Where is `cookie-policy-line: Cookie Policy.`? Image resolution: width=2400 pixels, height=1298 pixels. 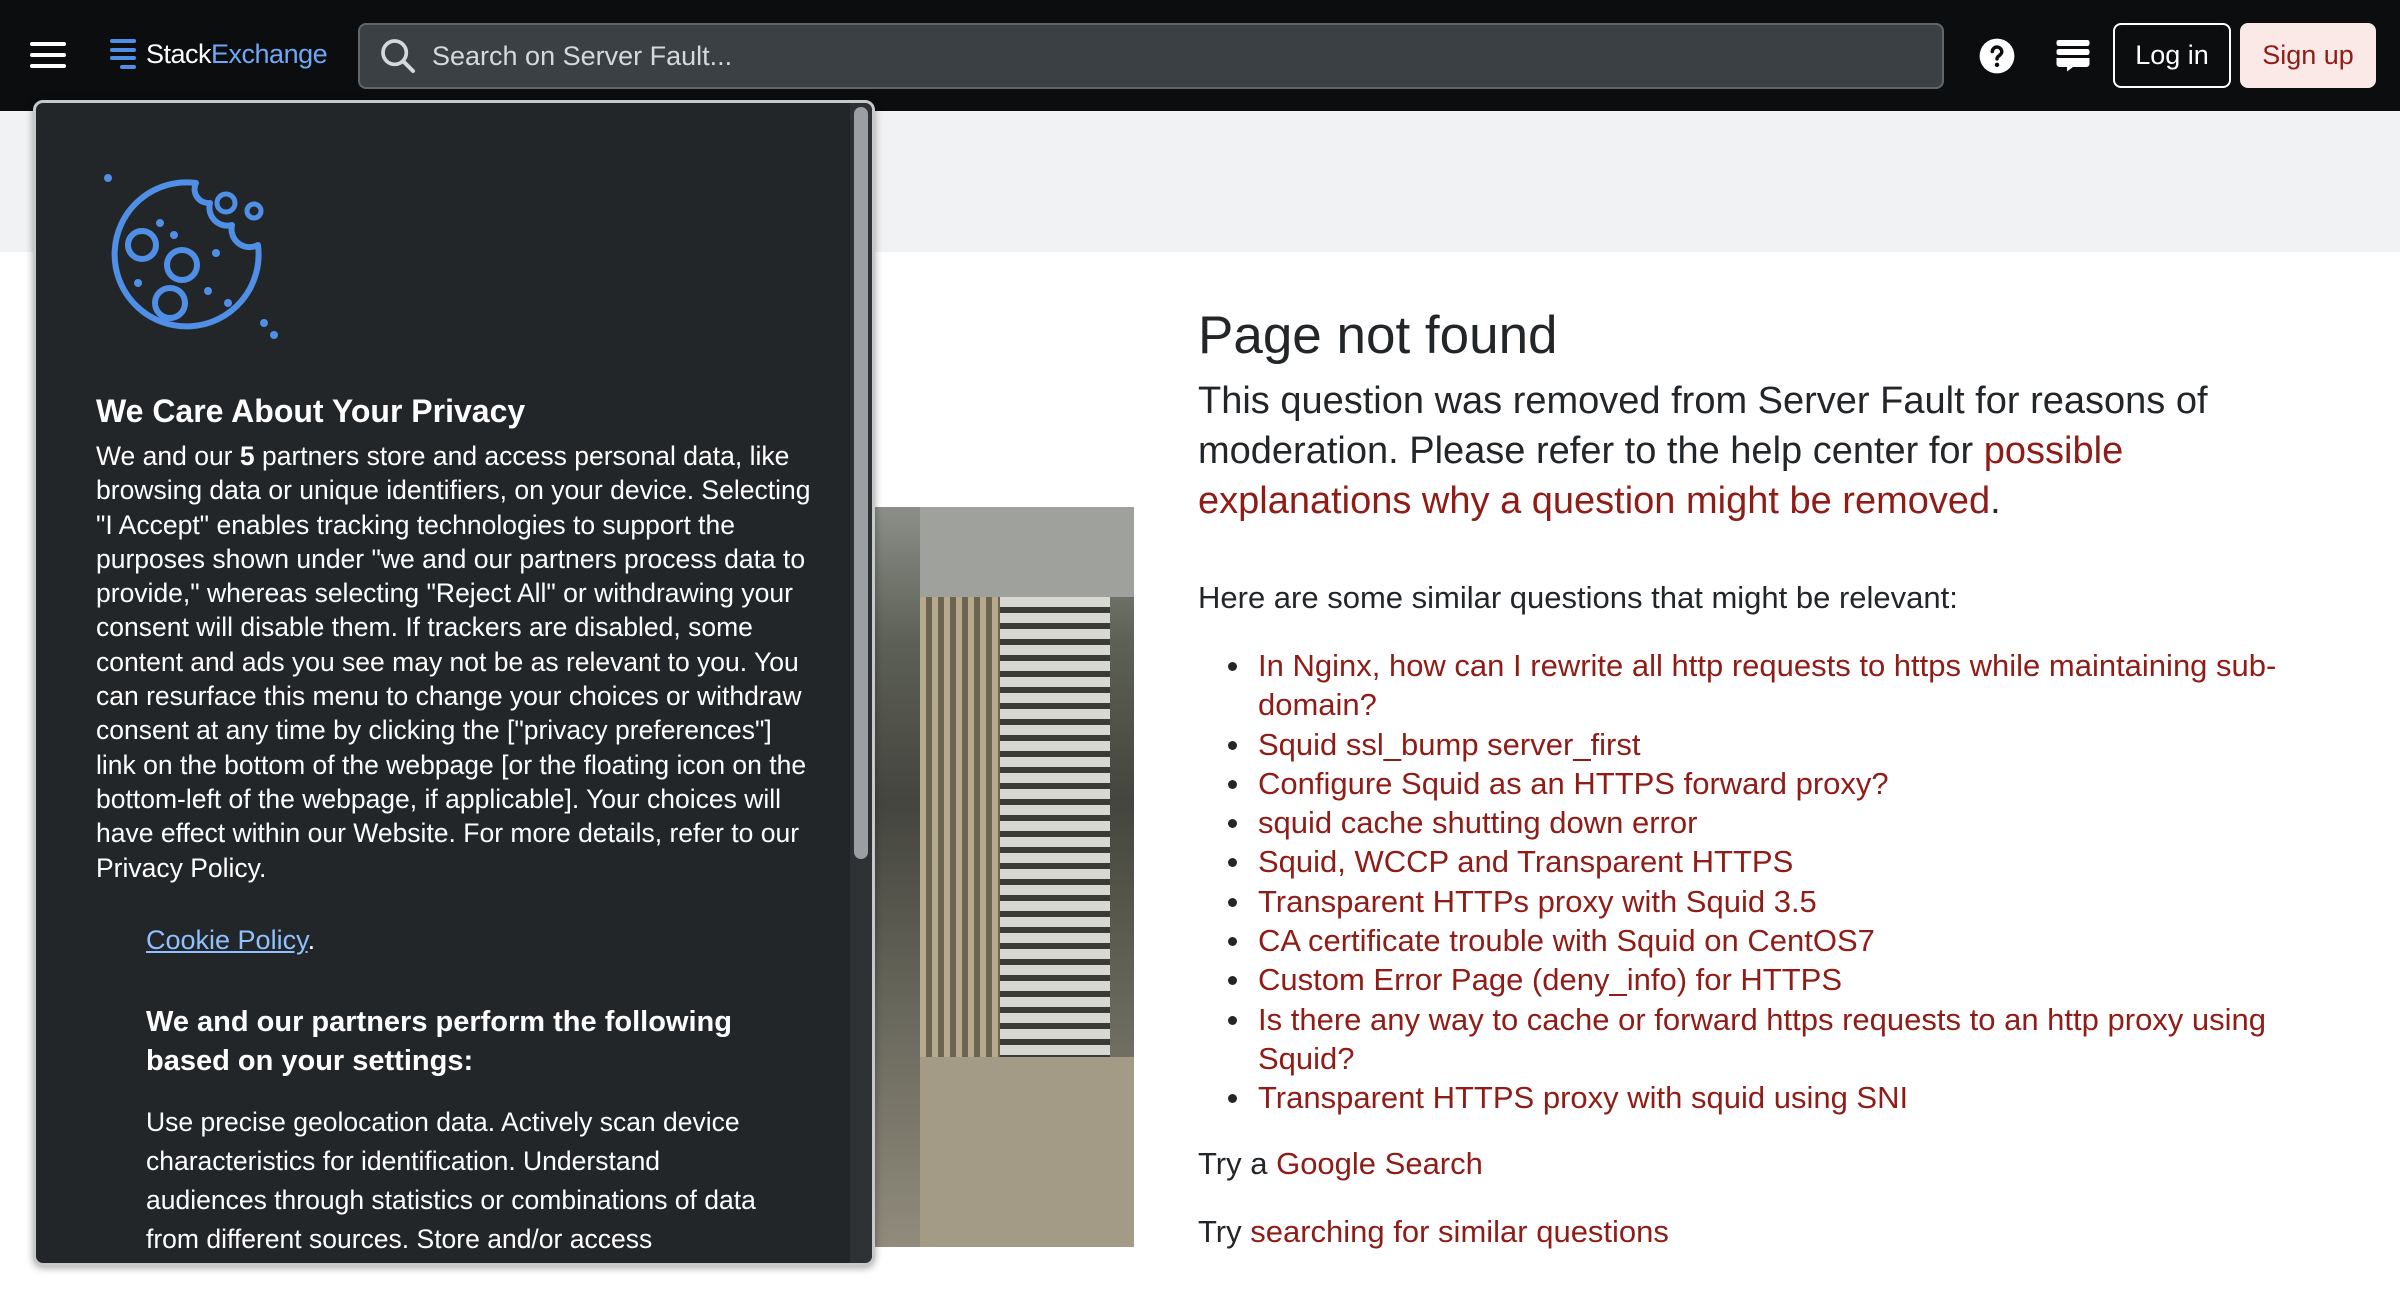 cookie-policy-line: Cookie Policy. is located at coordinates (231, 940).